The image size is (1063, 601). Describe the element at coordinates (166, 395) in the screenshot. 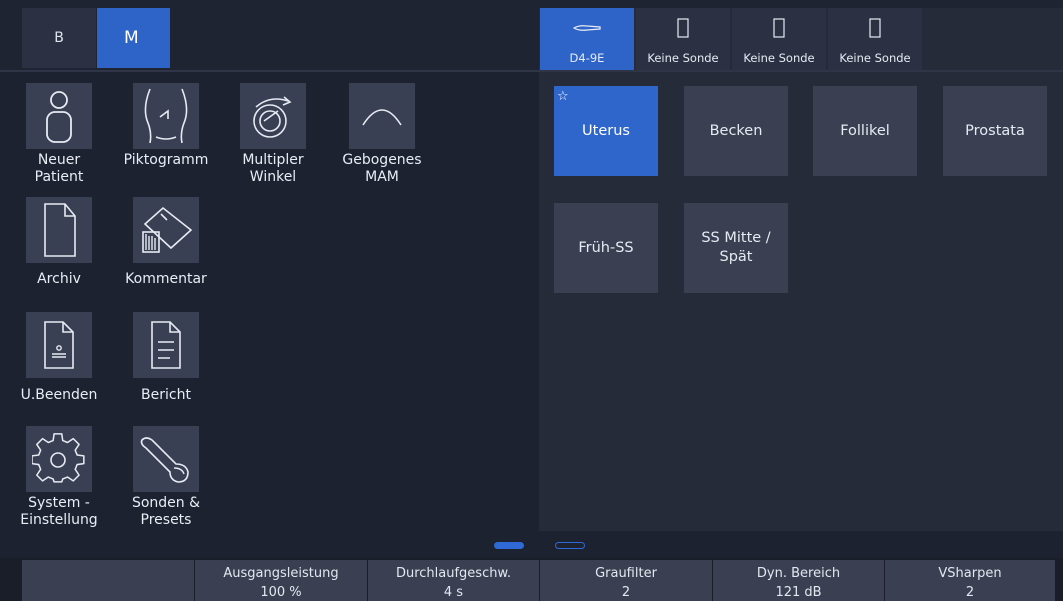

I see `tool-label: Bericht` at that location.